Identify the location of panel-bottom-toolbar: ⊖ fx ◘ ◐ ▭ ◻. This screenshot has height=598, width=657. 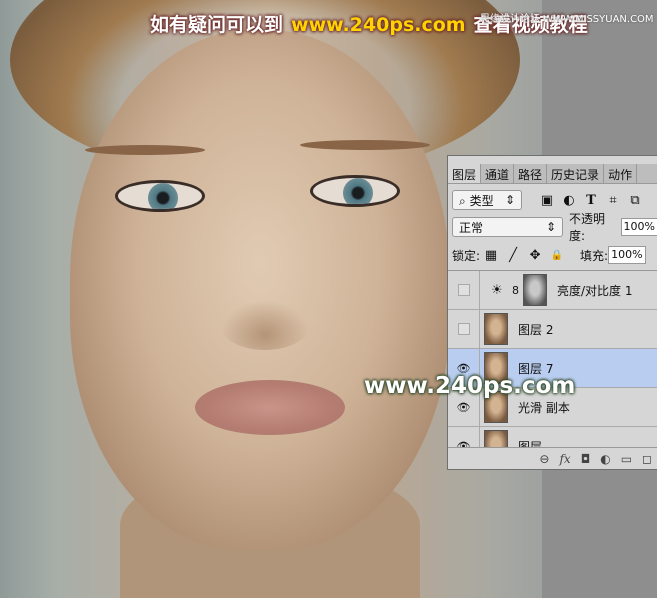
(552, 458).